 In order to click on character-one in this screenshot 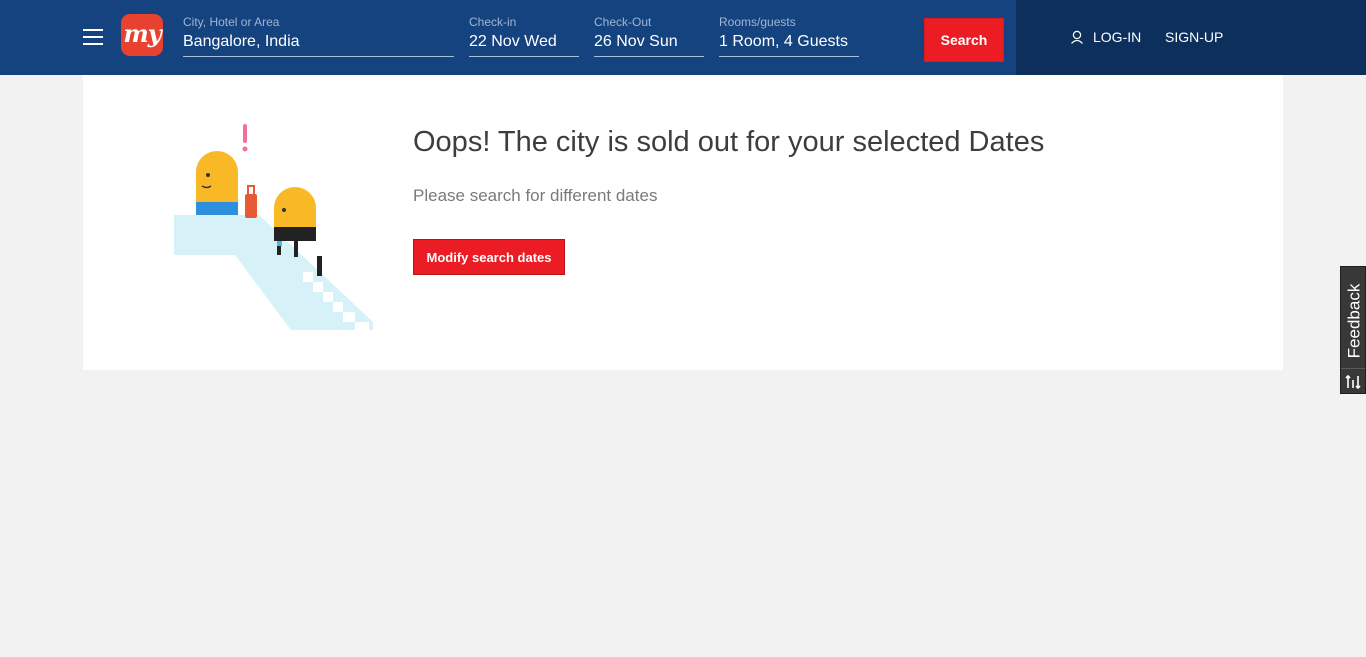, I will do `click(217, 183)`.